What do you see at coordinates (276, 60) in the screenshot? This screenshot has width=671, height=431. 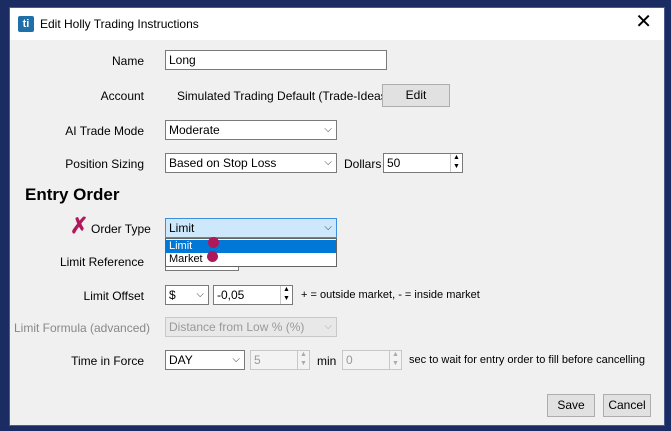 I see `name-input: Long` at bounding box center [276, 60].